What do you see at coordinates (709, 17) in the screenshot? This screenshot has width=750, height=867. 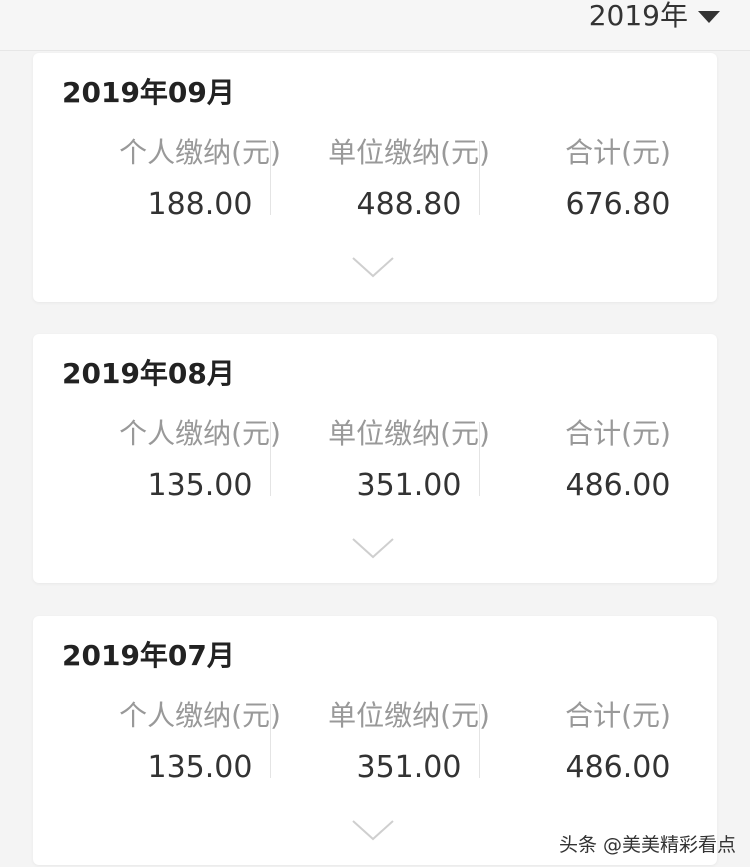 I see `triangle-down-icon` at bounding box center [709, 17].